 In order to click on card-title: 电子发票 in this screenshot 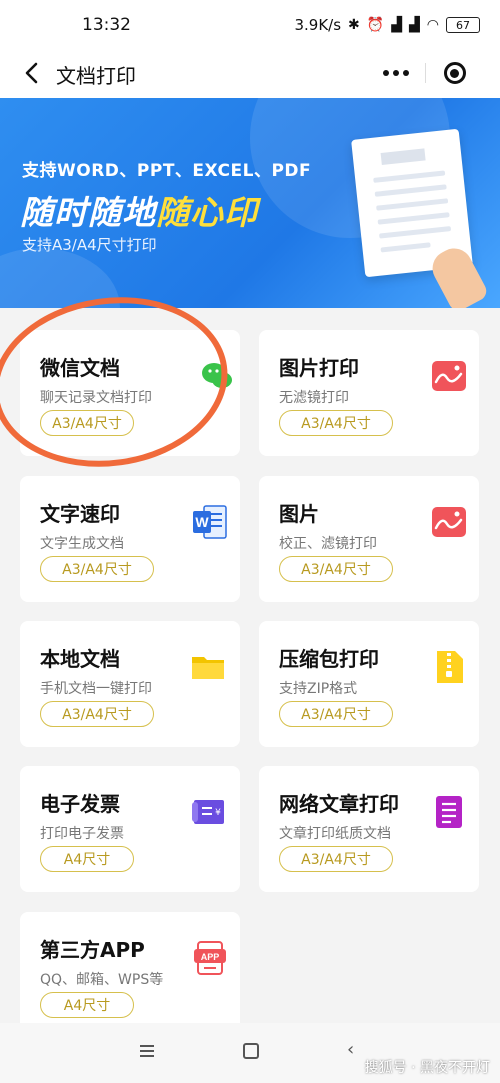, I will do `click(80, 804)`.